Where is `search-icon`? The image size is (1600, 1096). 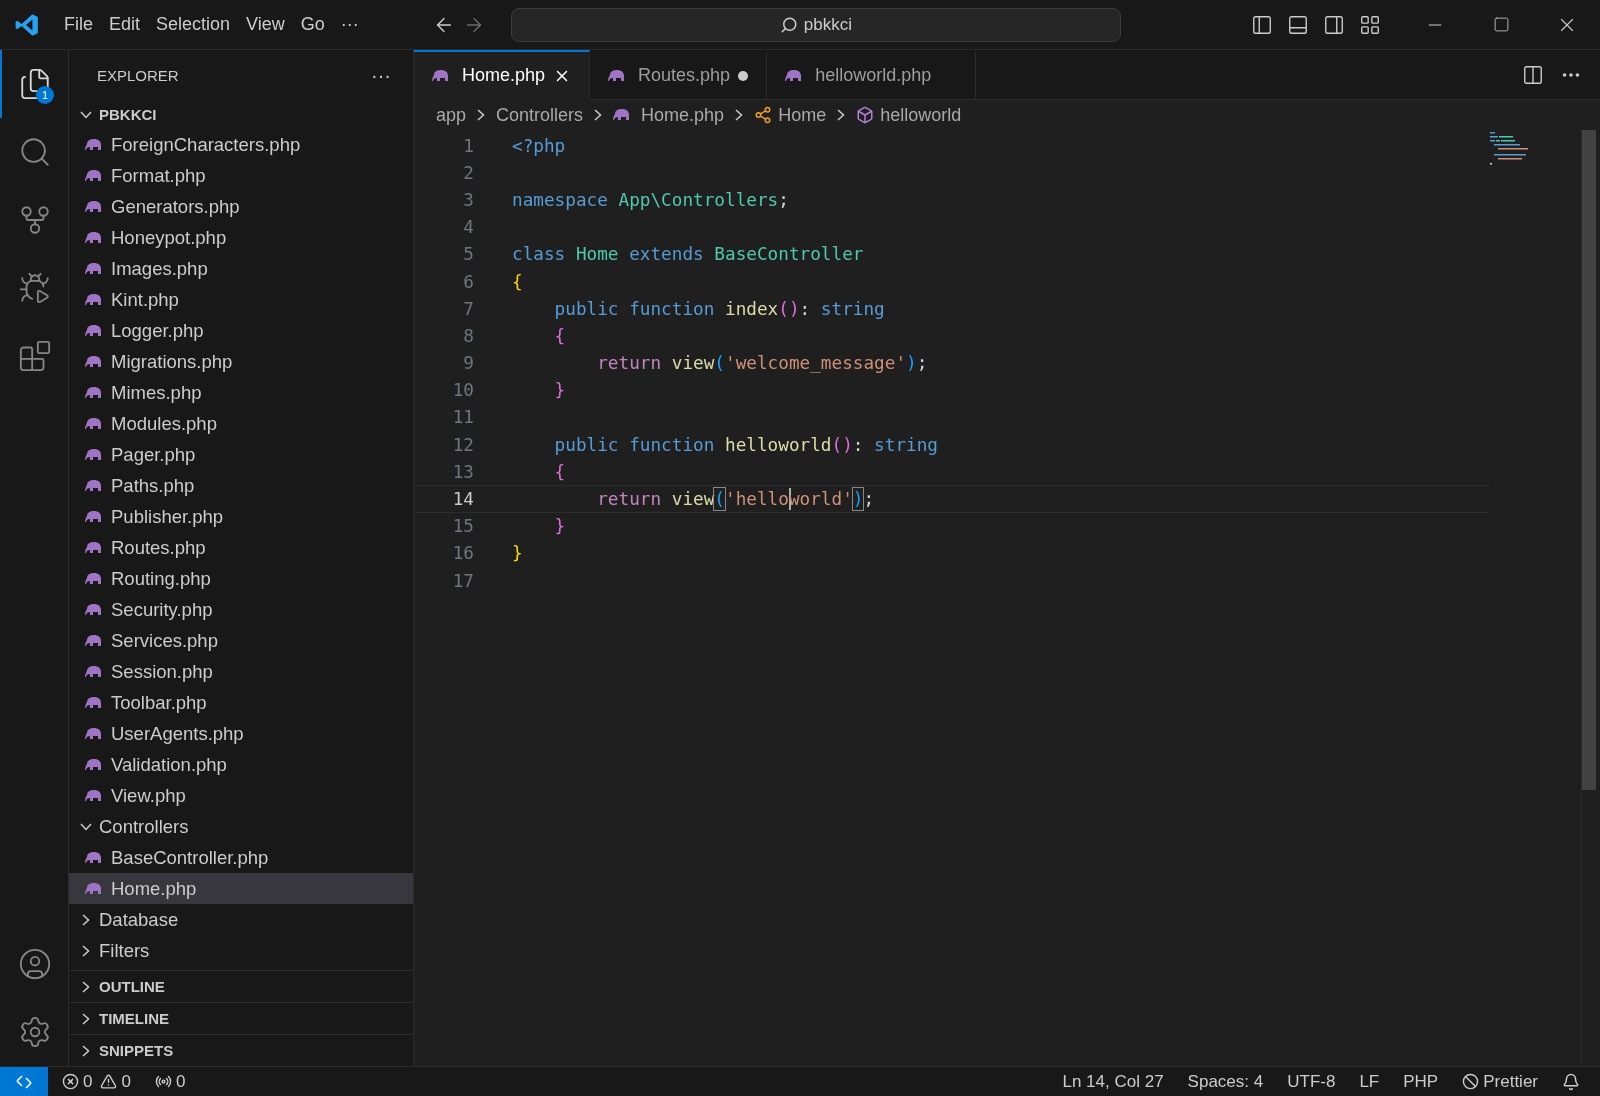
search-icon is located at coordinates (788, 24).